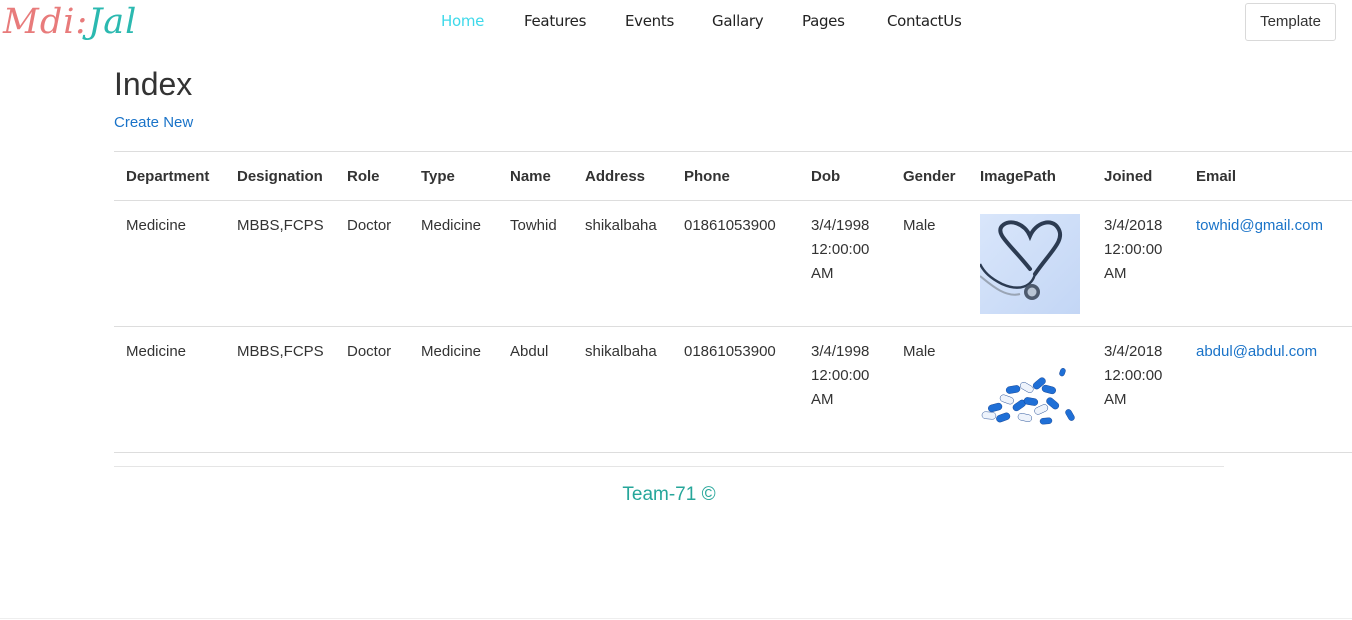 The image size is (1352, 620). Describe the element at coordinates (535, 263) in the screenshot. I see `cell-name: Towhid` at that location.